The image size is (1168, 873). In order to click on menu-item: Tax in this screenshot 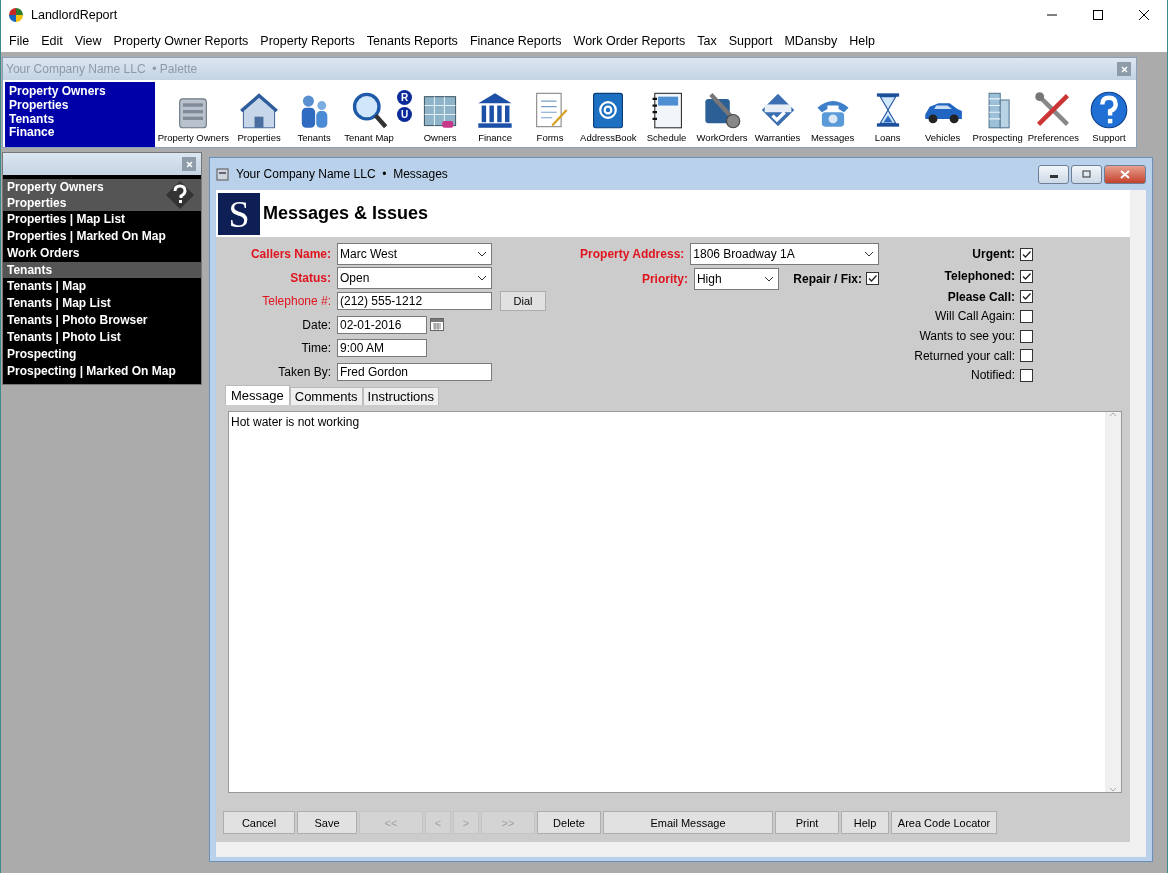, I will do `click(707, 41)`.